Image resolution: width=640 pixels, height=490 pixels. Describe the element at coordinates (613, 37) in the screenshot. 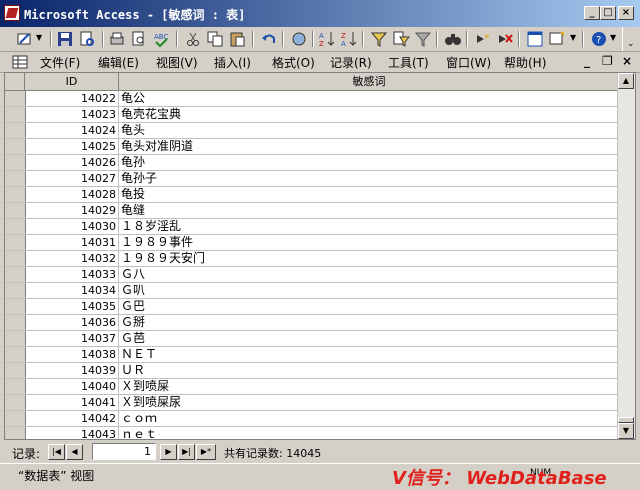

I see `help-dropdown-icon: ▼` at that location.